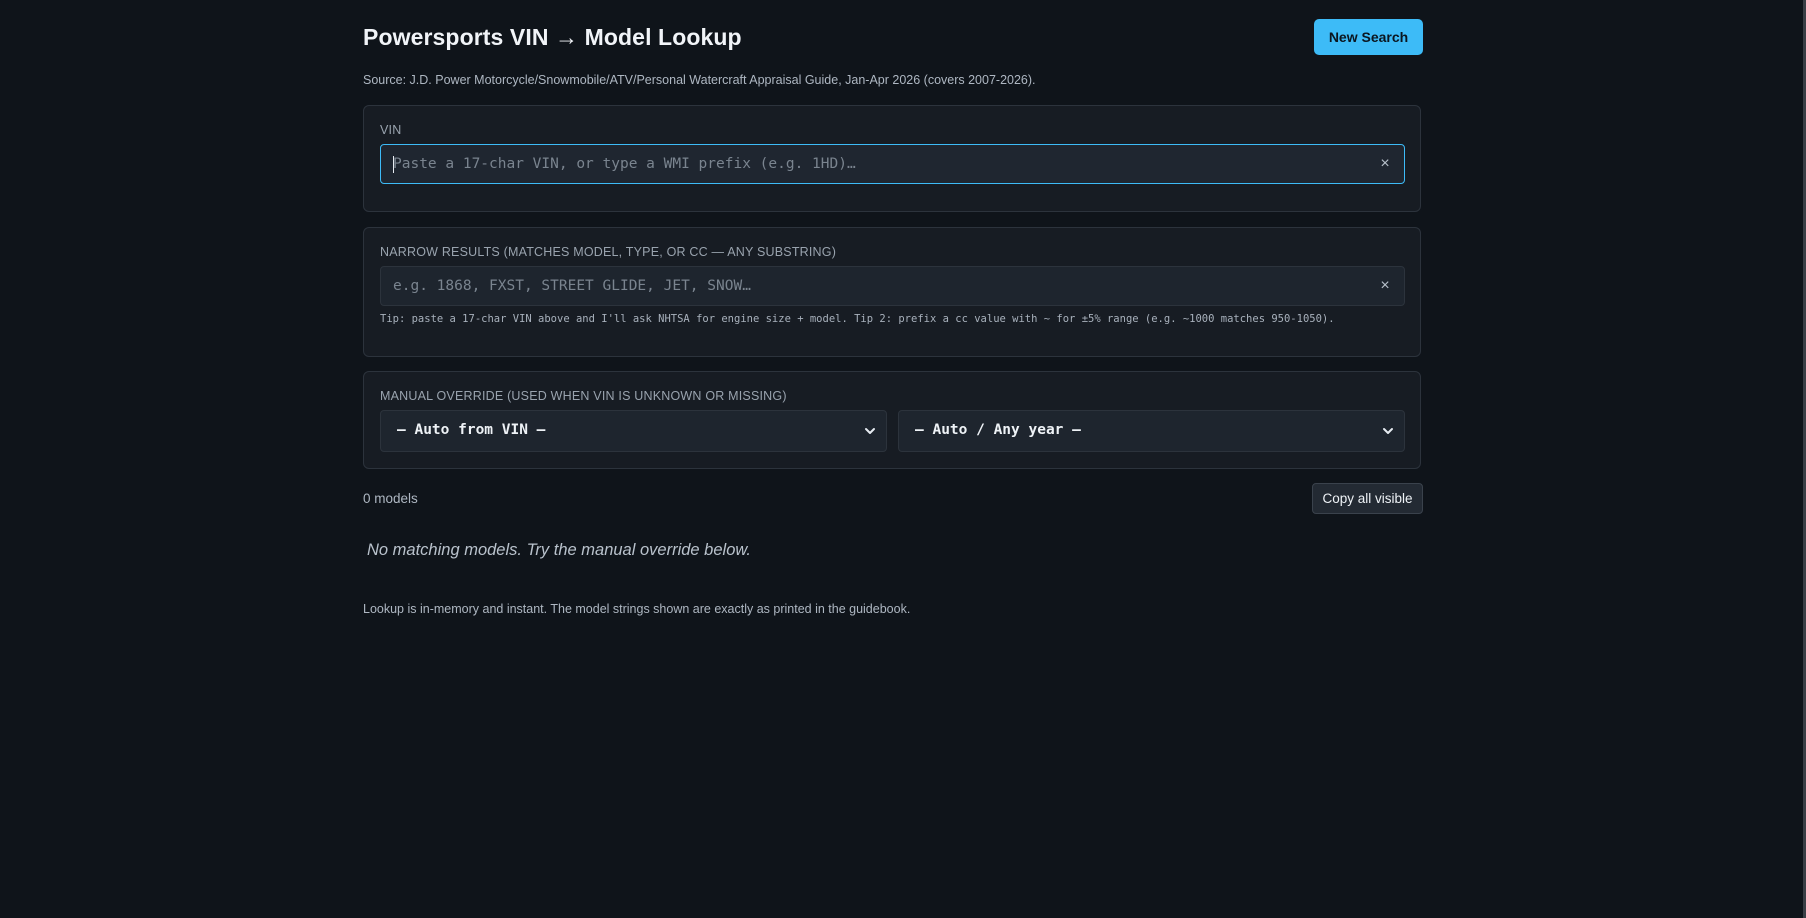 Image resolution: width=1806 pixels, height=918 pixels. I want to click on narrow-input, so click(873, 286).